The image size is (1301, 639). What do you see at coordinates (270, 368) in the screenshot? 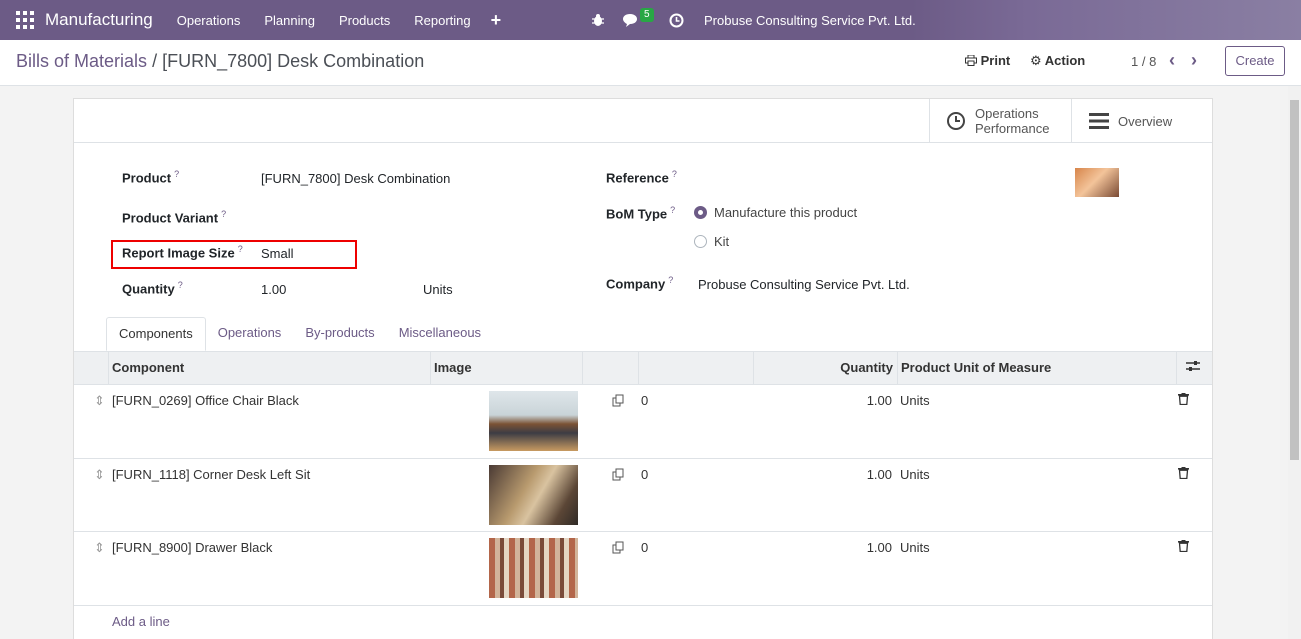
I see `col-component: Component` at bounding box center [270, 368].